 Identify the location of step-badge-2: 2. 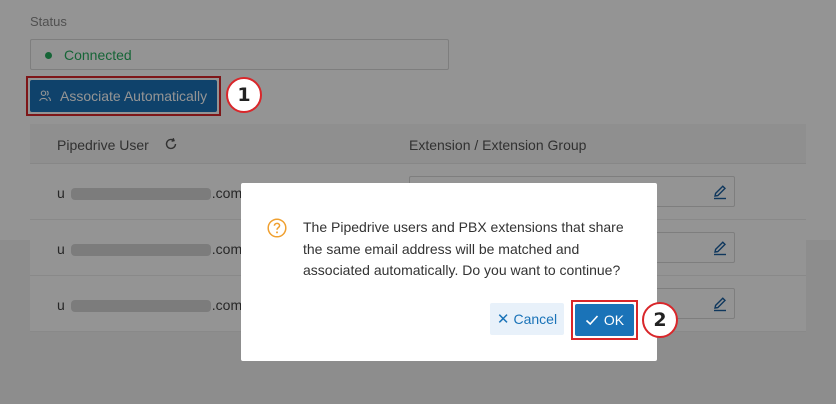
(660, 320).